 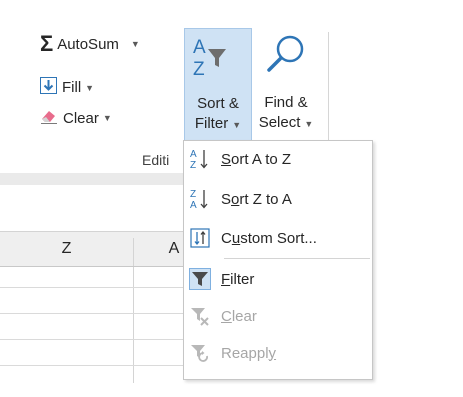 I want to click on clear-filter-icon, so click(x=200, y=316).